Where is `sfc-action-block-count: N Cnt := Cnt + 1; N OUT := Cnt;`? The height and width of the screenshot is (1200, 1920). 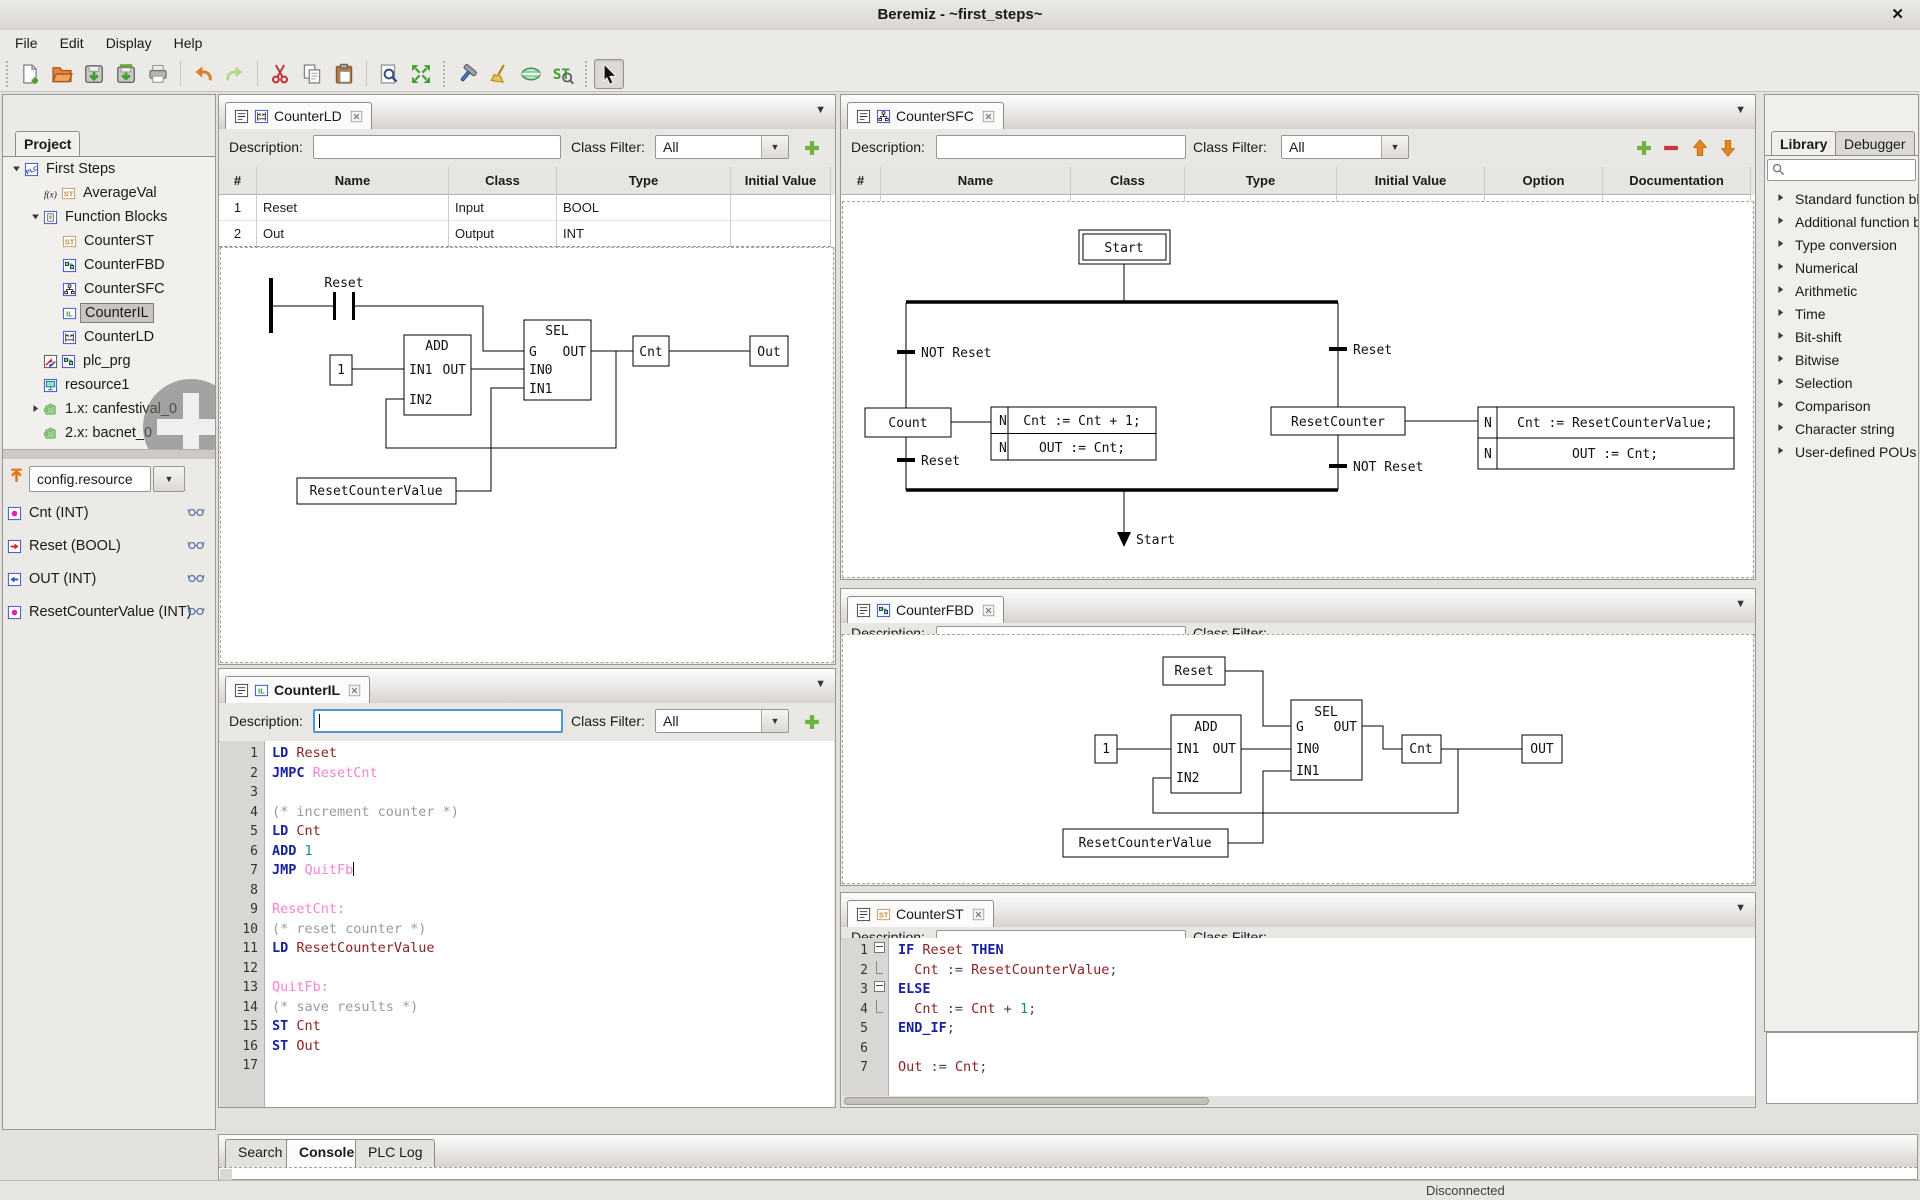
sfc-action-block-count: N Cnt := Cnt + 1; N OUT := Cnt; is located at coordinates (1073, 433).